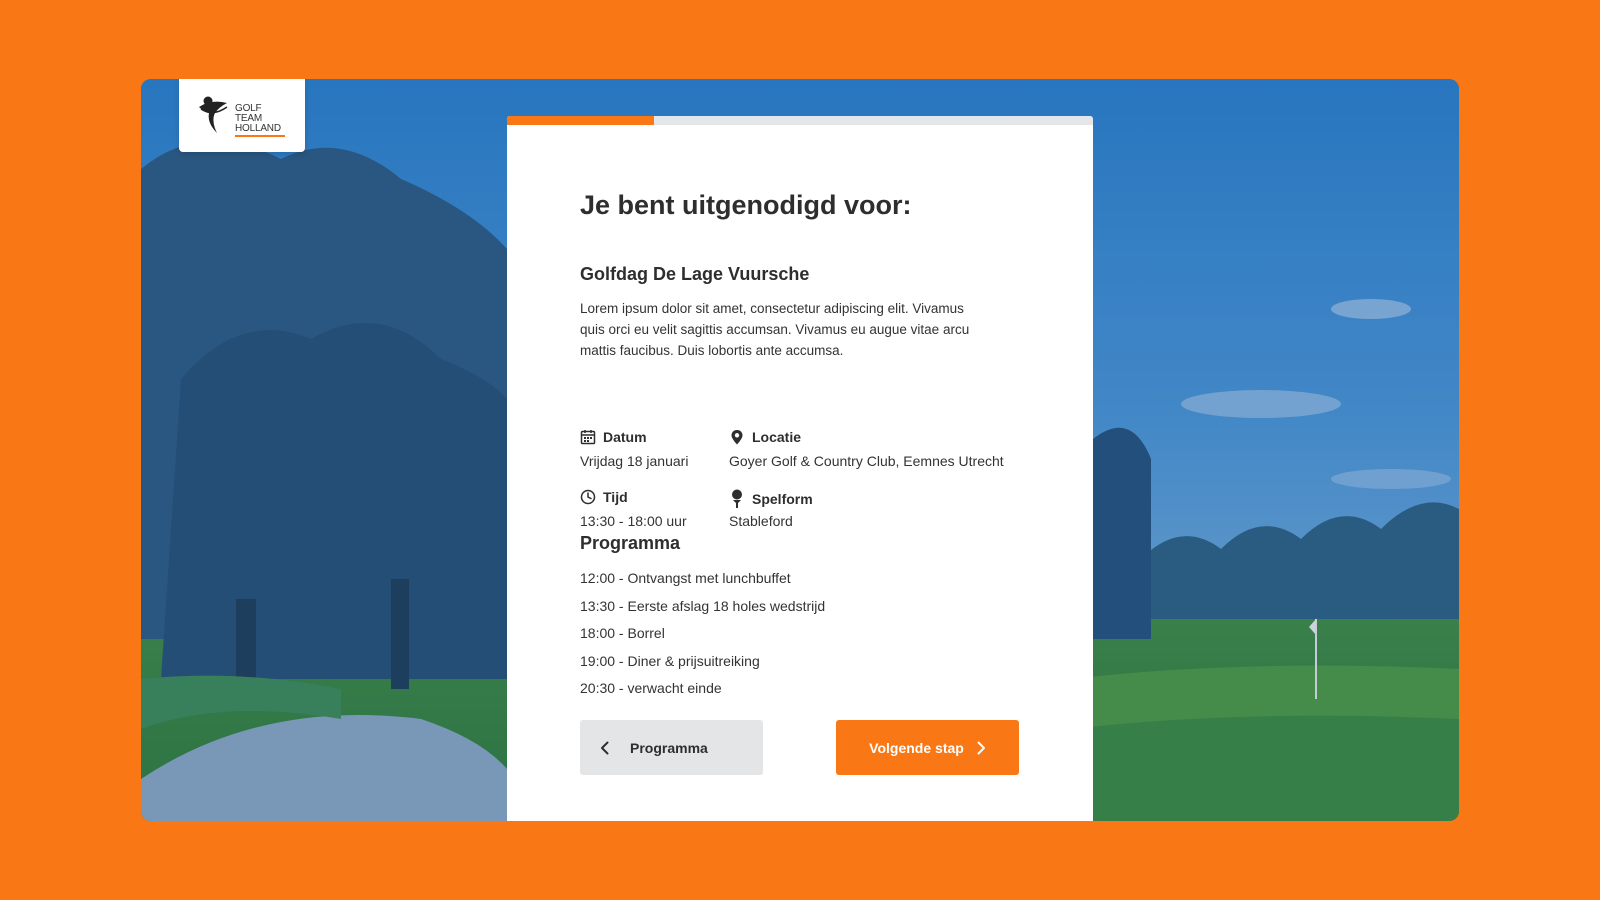 This screenshot has height=900, width=1600. What do you see at coordinates (580, 120) in the screenshot?
I see `progress-bar-fill` at bounding box center [580, 120].